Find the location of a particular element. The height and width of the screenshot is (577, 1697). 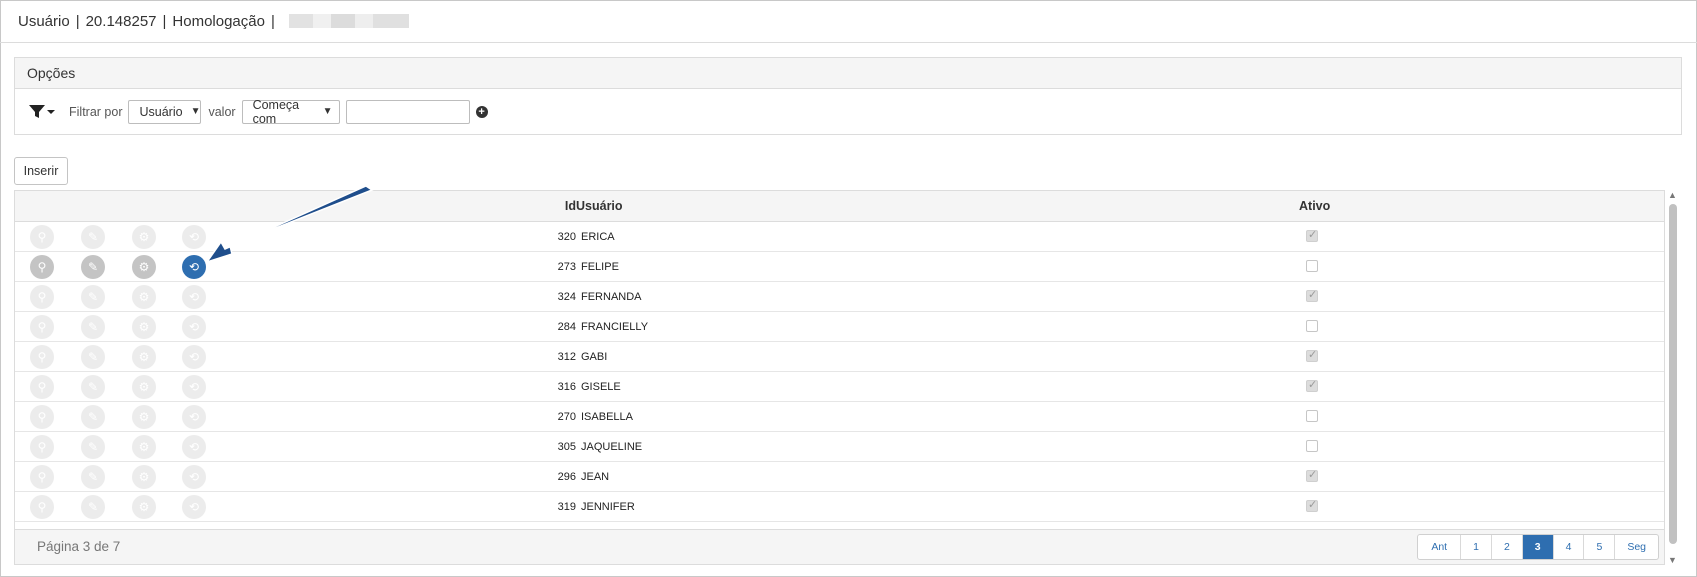

table-row: ⚲ ✎ ⚙ ⟲ 305 JAQUELINE is located at coordinates (839, 447).